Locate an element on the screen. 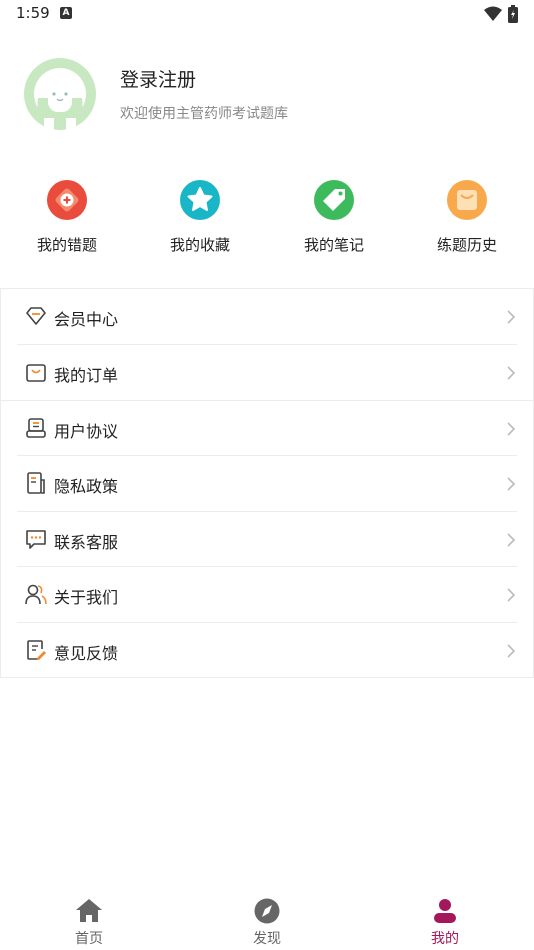  bottom-tab-bar: 首页 发现 我的 is located at coordinates (267, 919).